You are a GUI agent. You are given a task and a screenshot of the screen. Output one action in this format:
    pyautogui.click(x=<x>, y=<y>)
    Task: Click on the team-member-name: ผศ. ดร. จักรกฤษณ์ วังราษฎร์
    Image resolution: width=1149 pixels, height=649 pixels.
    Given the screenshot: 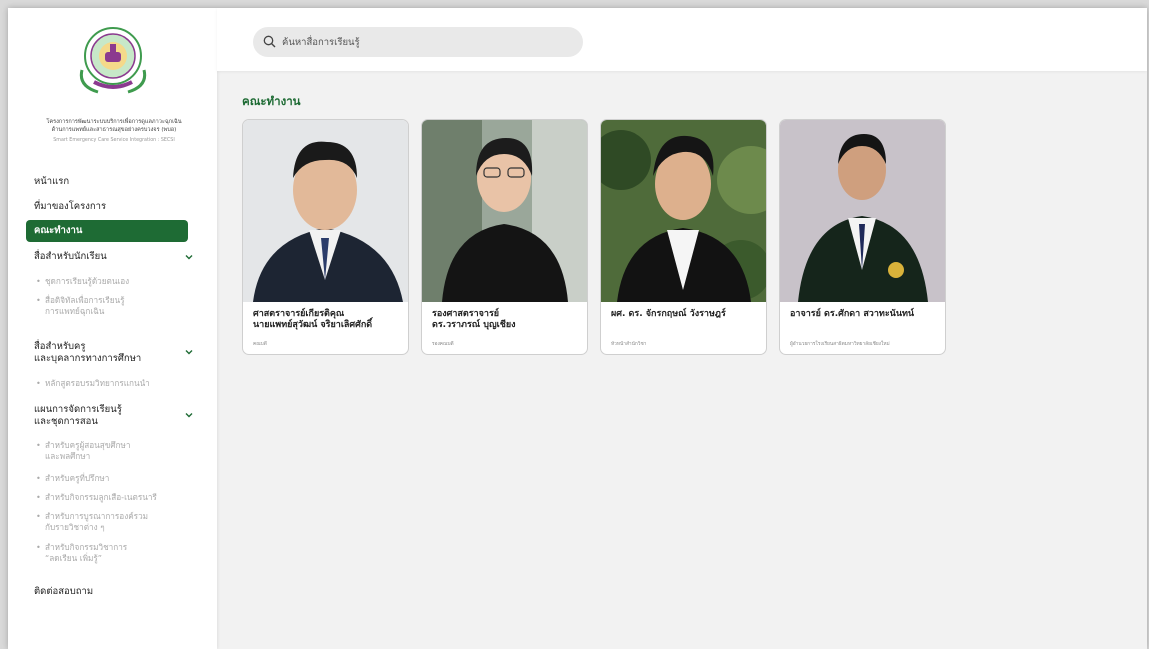 What is the action you would take?
    pyautogui.click(x=686, y=314)
    